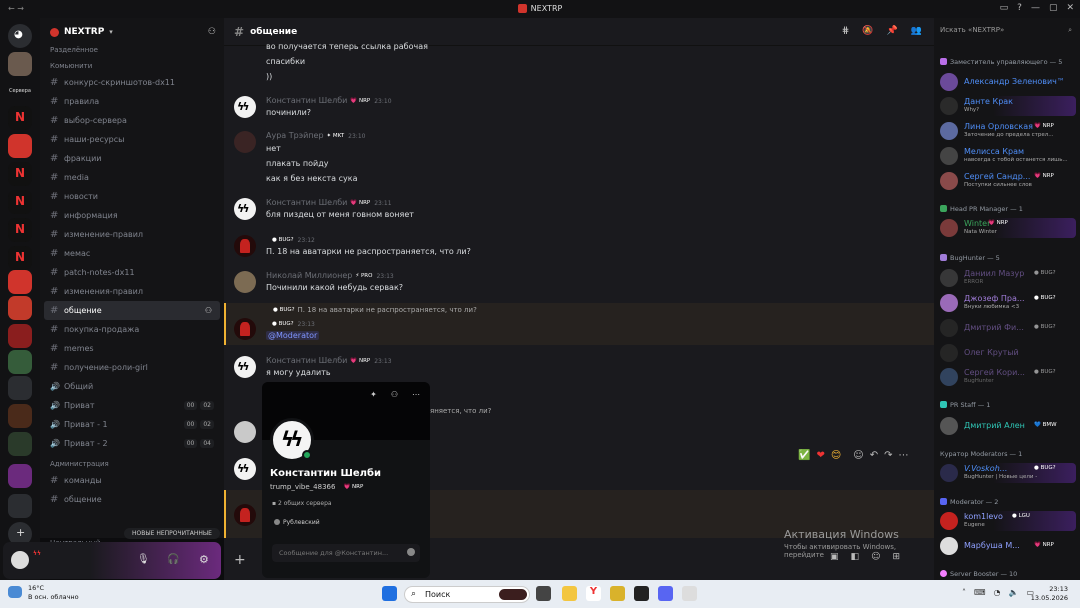 The image size is (1080, 608). I want to click on start-icon, so click(389, 593).